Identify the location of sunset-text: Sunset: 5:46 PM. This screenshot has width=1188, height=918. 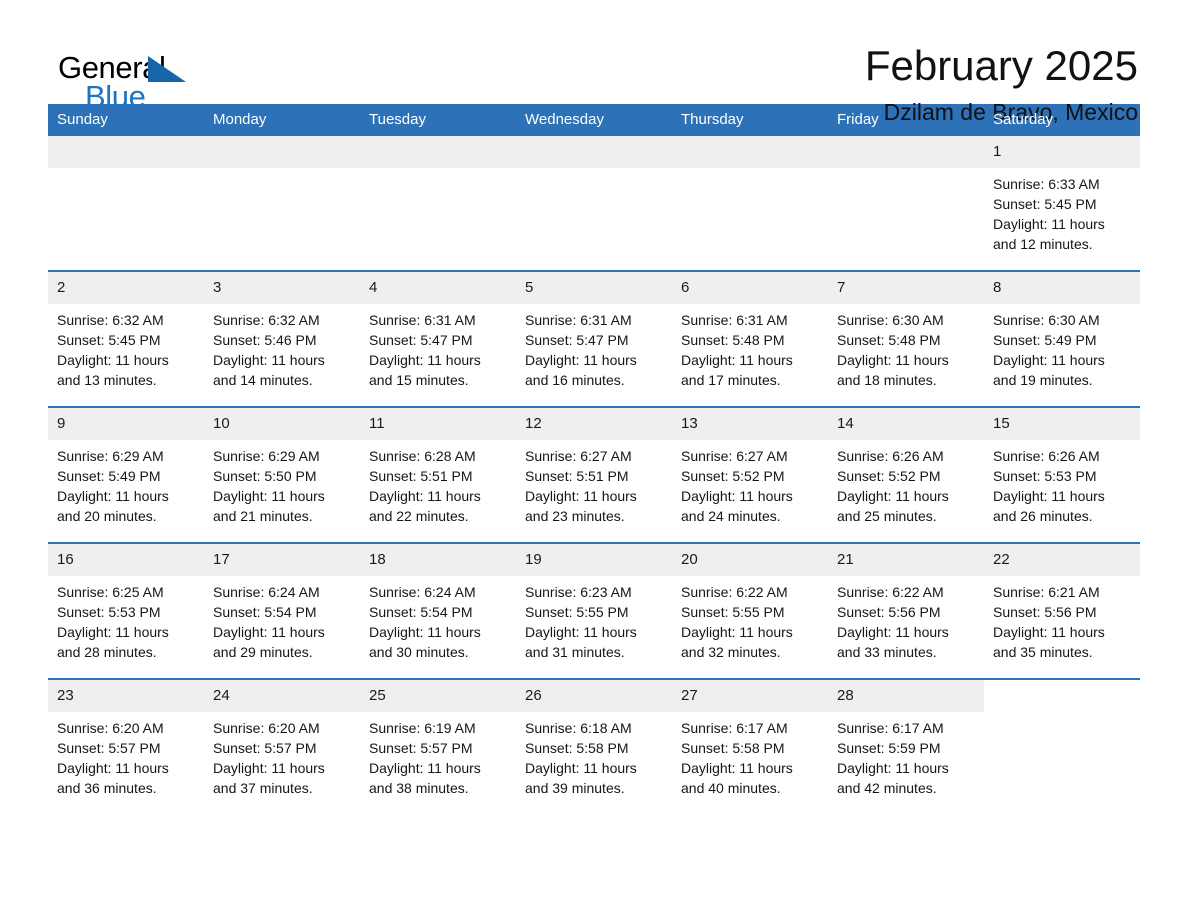
(265, 340).